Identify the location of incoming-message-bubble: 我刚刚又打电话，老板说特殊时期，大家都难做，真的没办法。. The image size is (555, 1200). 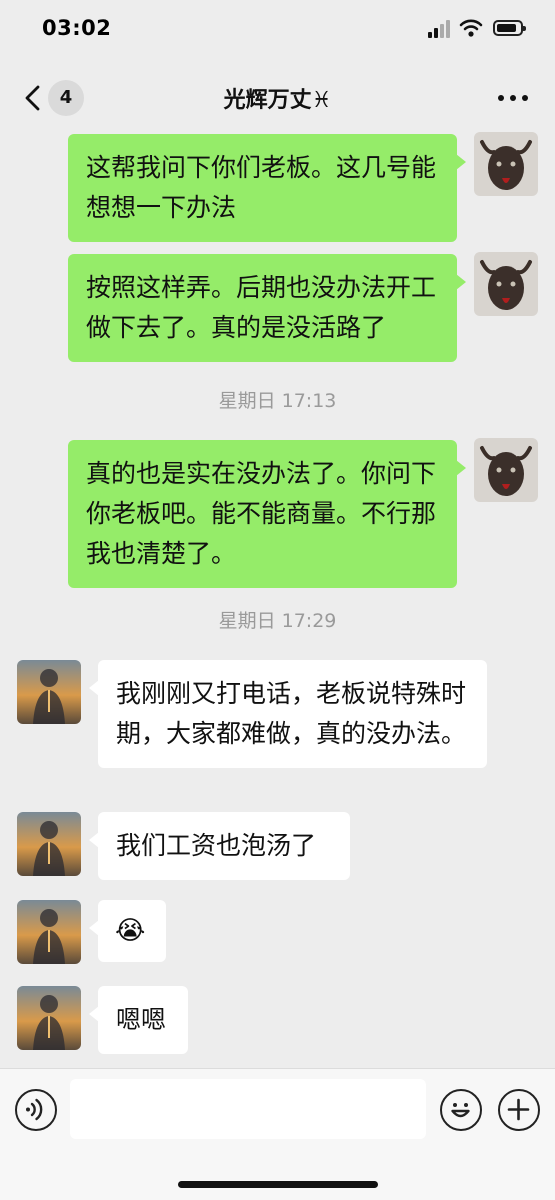
(288, 714).